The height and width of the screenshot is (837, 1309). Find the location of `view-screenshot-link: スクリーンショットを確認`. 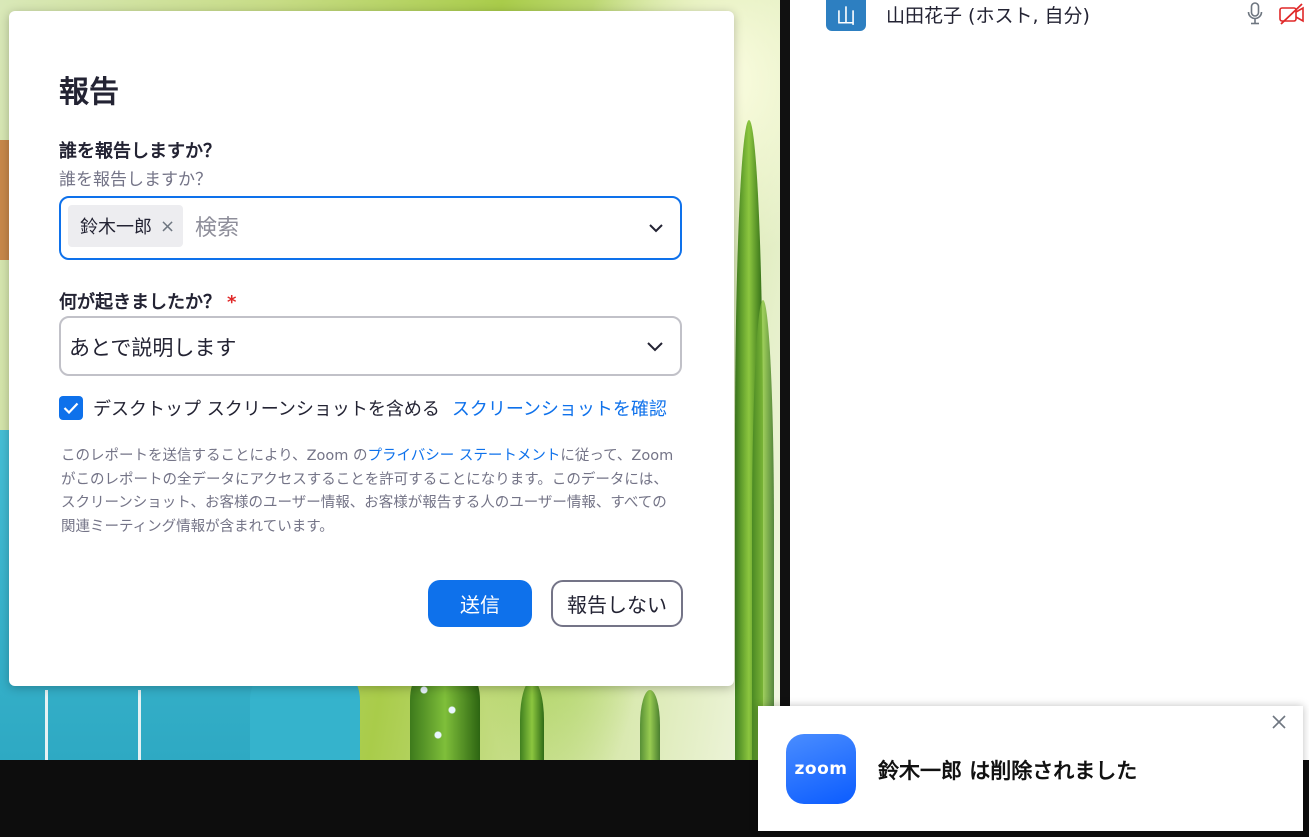

view-screenshot-link: スクリーンショットを確認 is located at coordinates (559, 408).